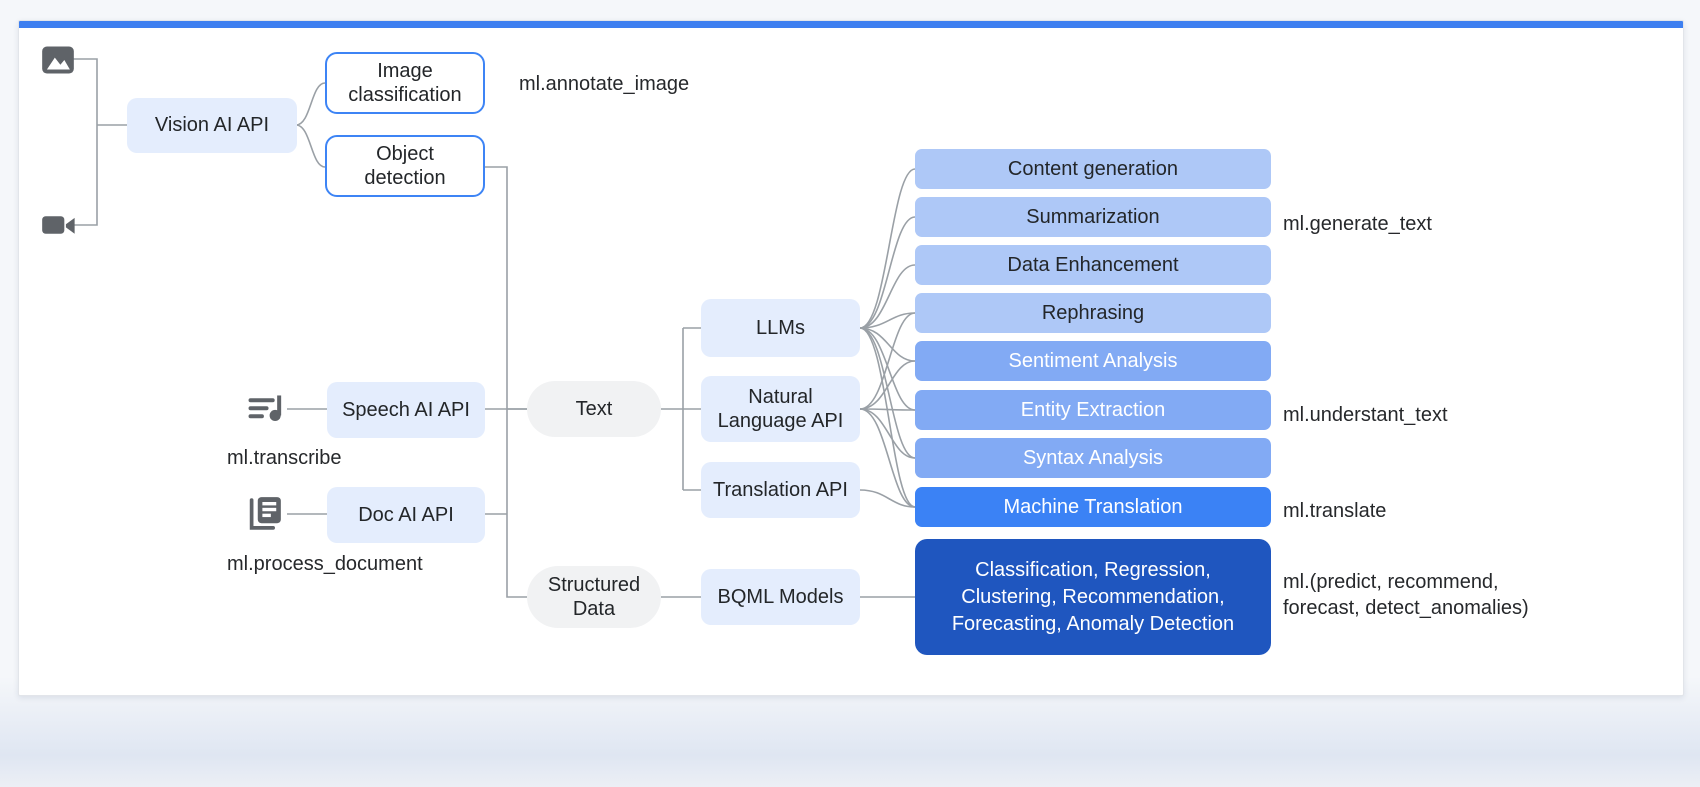  I want to click on bar-summarization: Summarization, so click(1093, 217).